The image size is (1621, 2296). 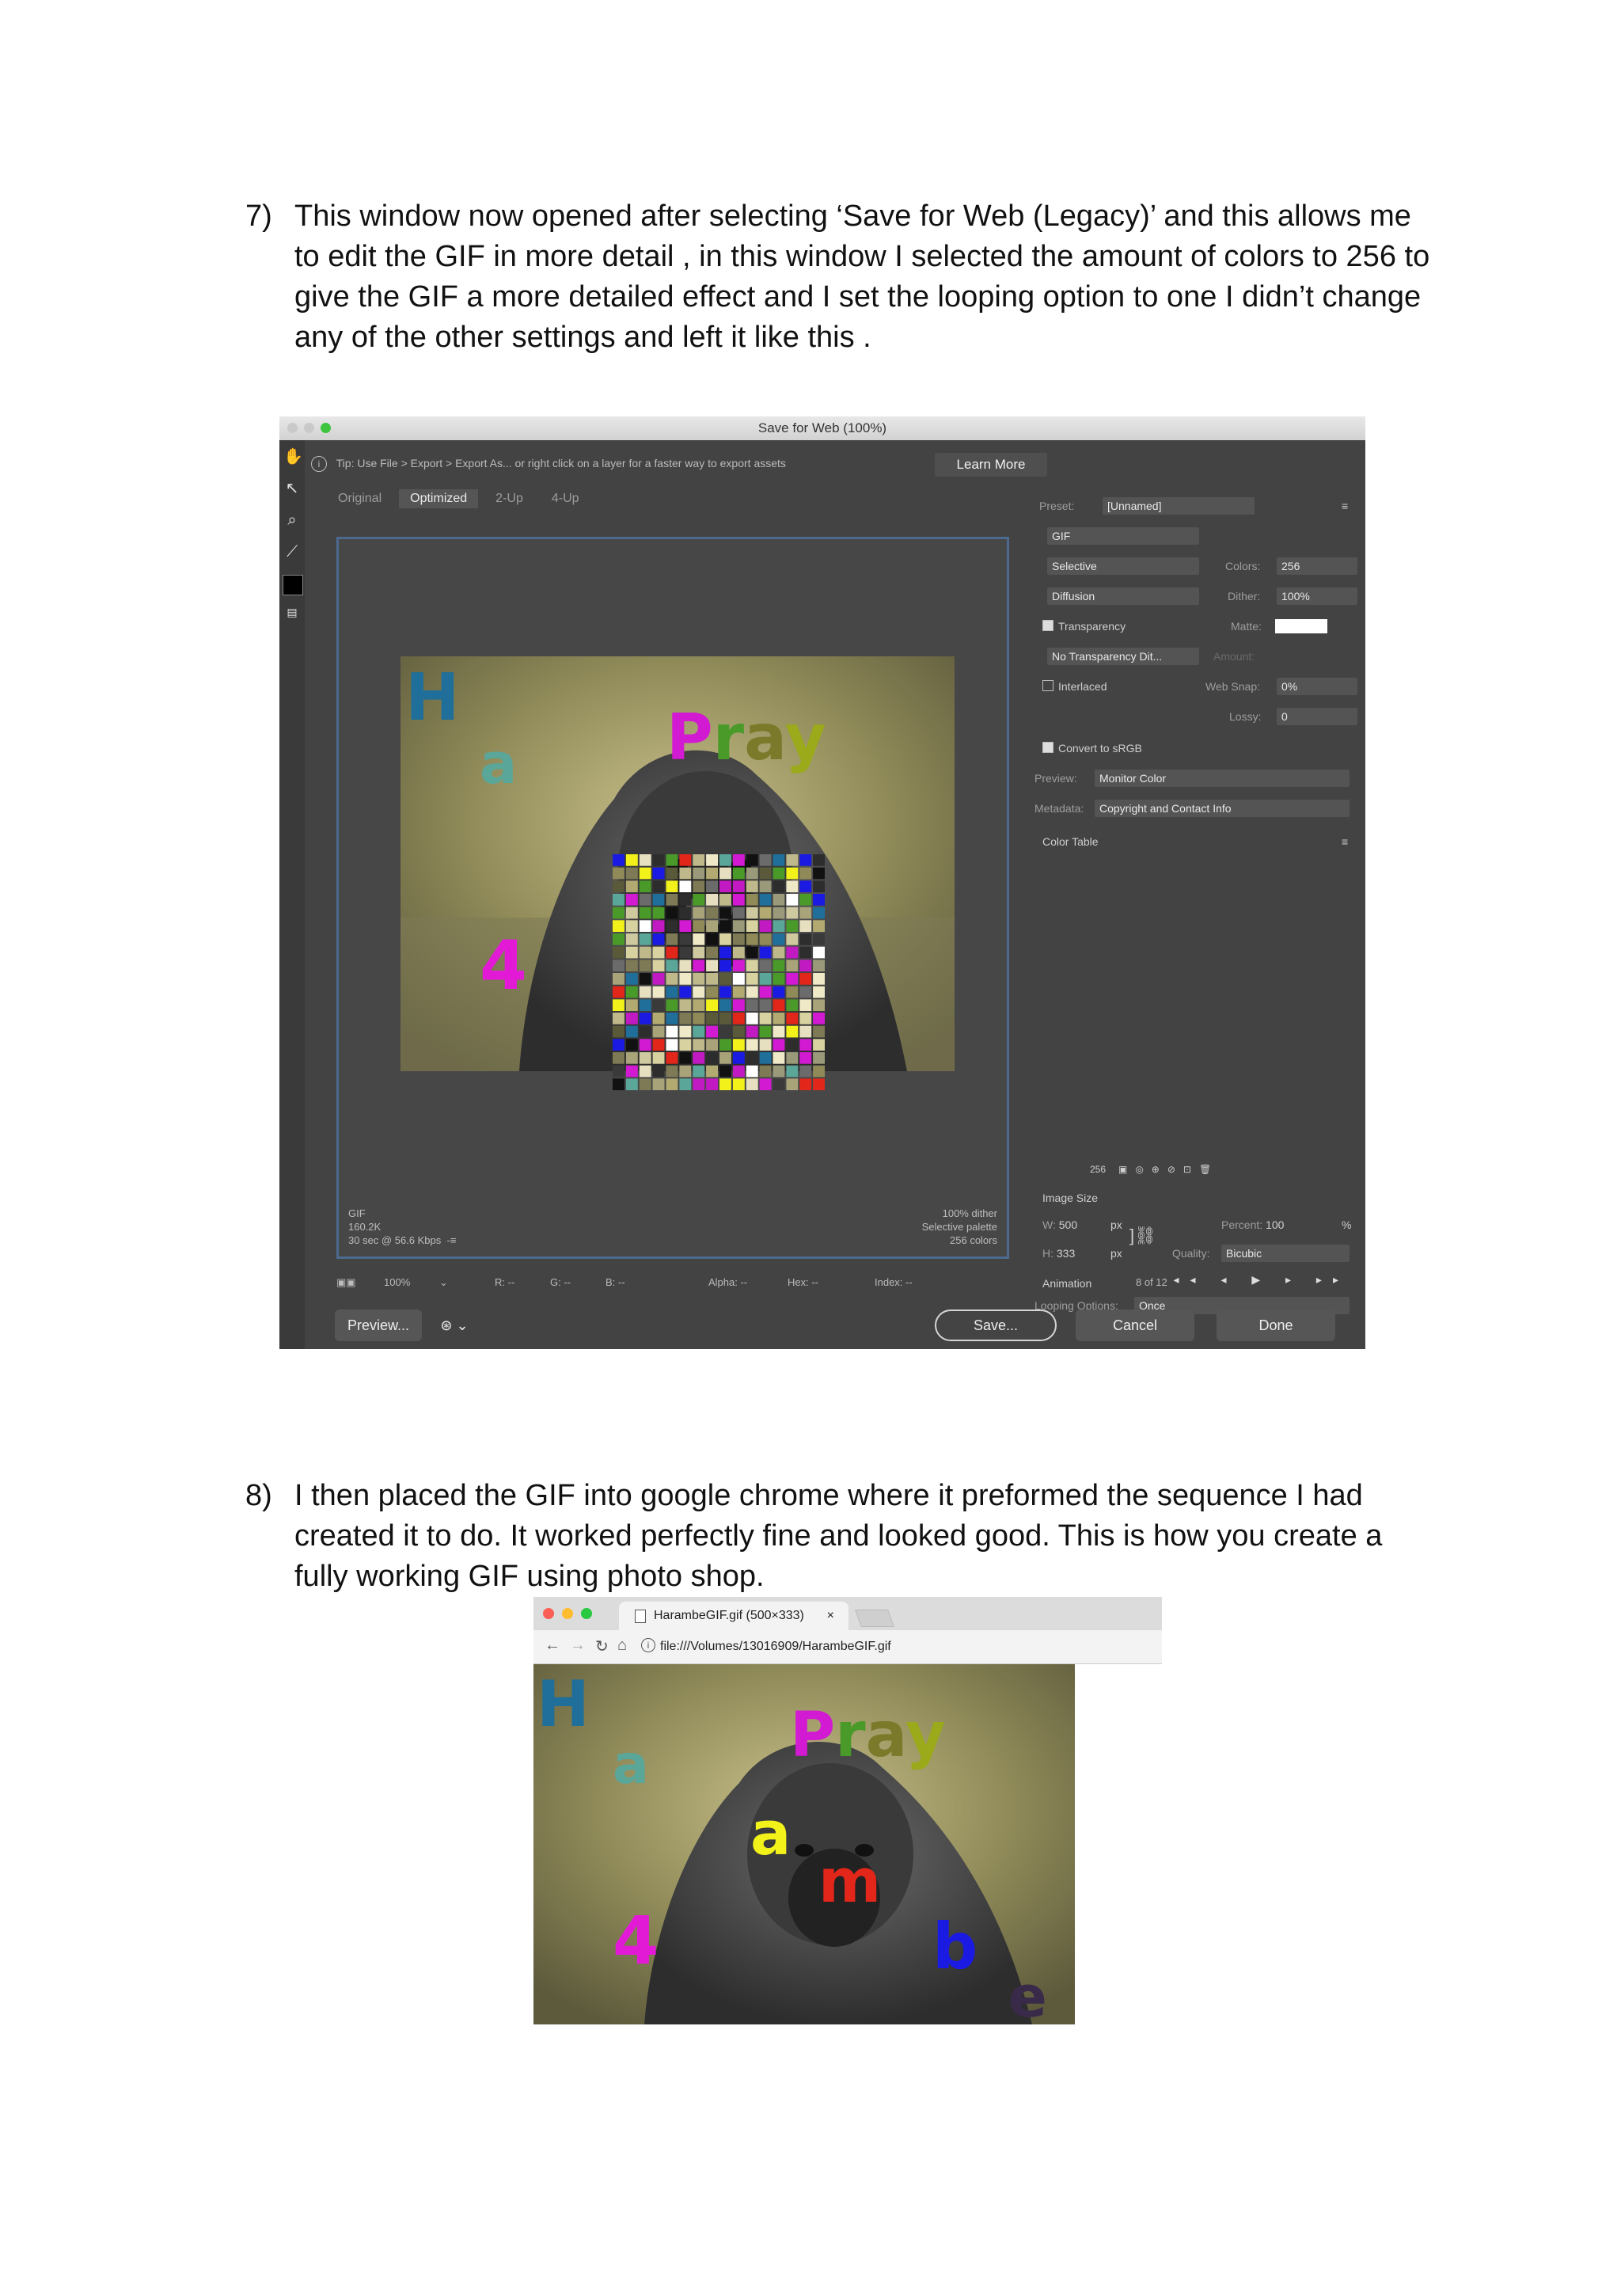 What do you see at coordinates (1123, 566) in the screenshot?
I see `reduction-select: Selective` at bounding box center [1123, 566].